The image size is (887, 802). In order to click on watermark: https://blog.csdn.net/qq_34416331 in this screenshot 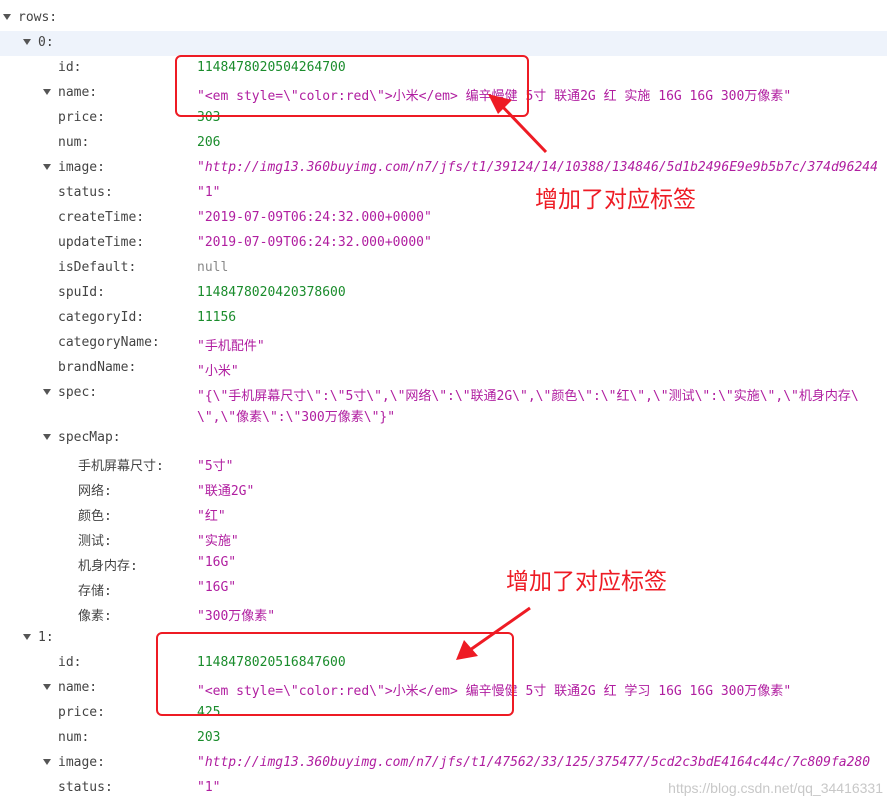, I will do `click(775, 788)`.